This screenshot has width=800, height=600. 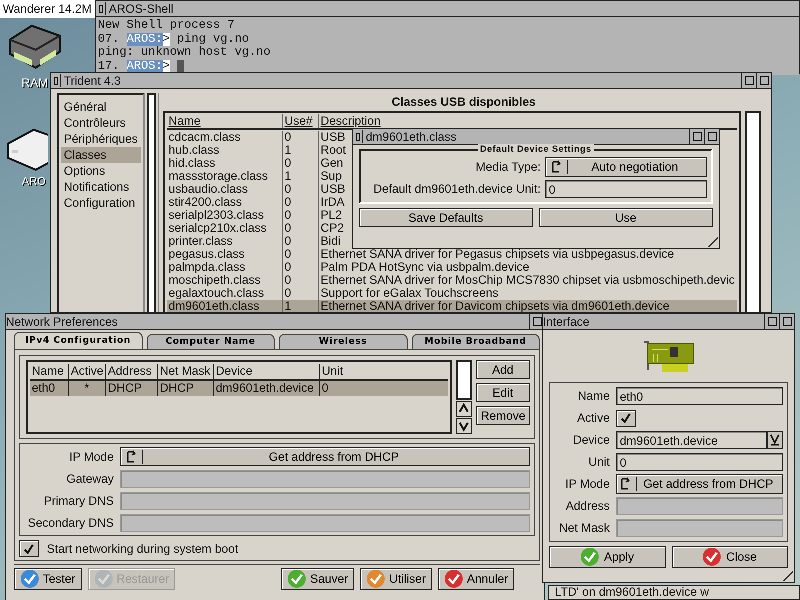 What do you see at coordinates (47, 9) in the screenshot?
I see `menu-title: Wanderer 14.2M` at bounding box center [47, 9].